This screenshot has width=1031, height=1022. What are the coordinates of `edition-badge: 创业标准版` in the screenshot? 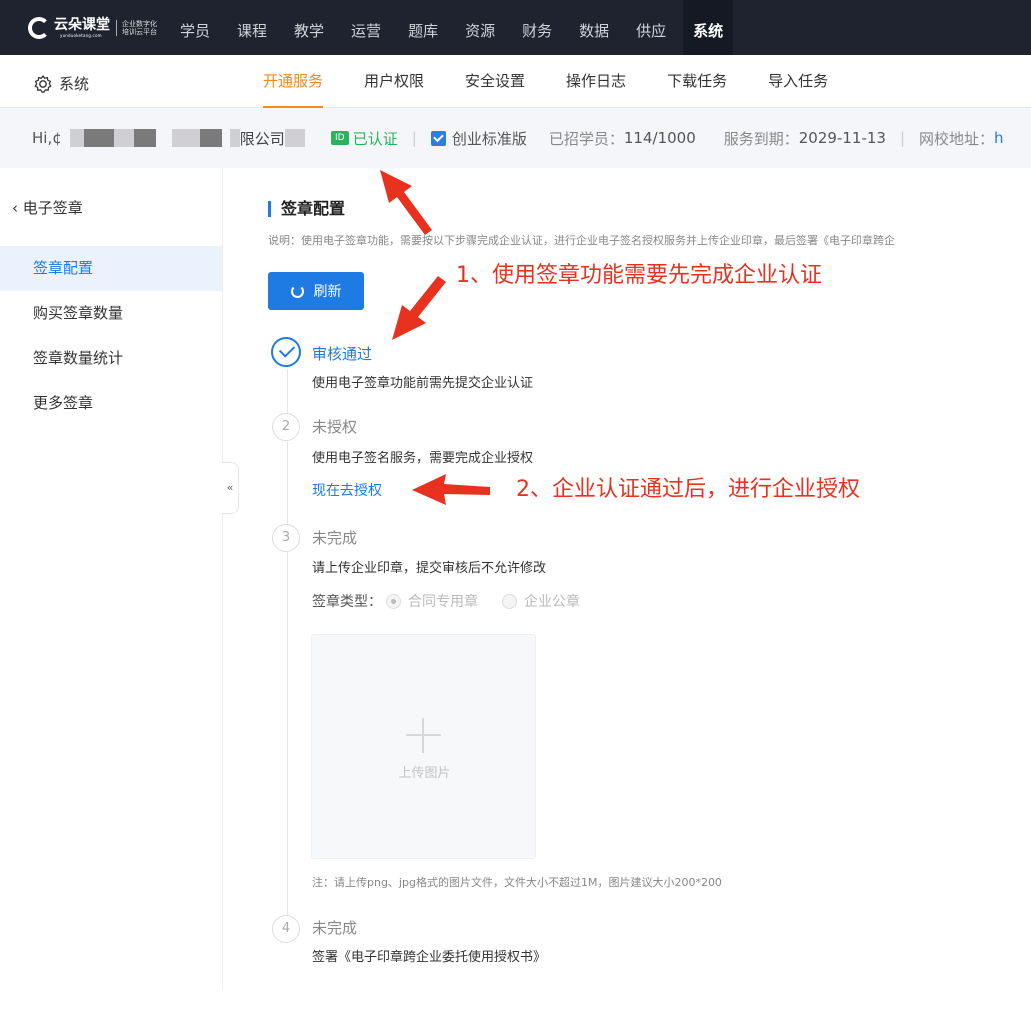 It's located at (478, 138).